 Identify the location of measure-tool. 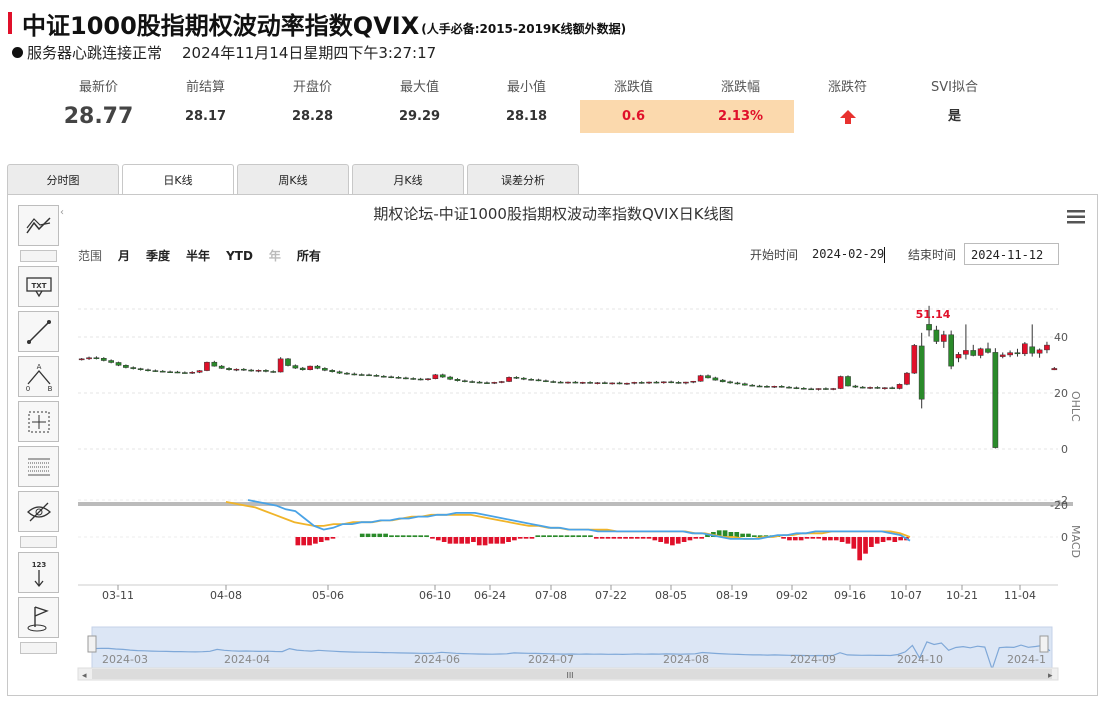
(38, 466).